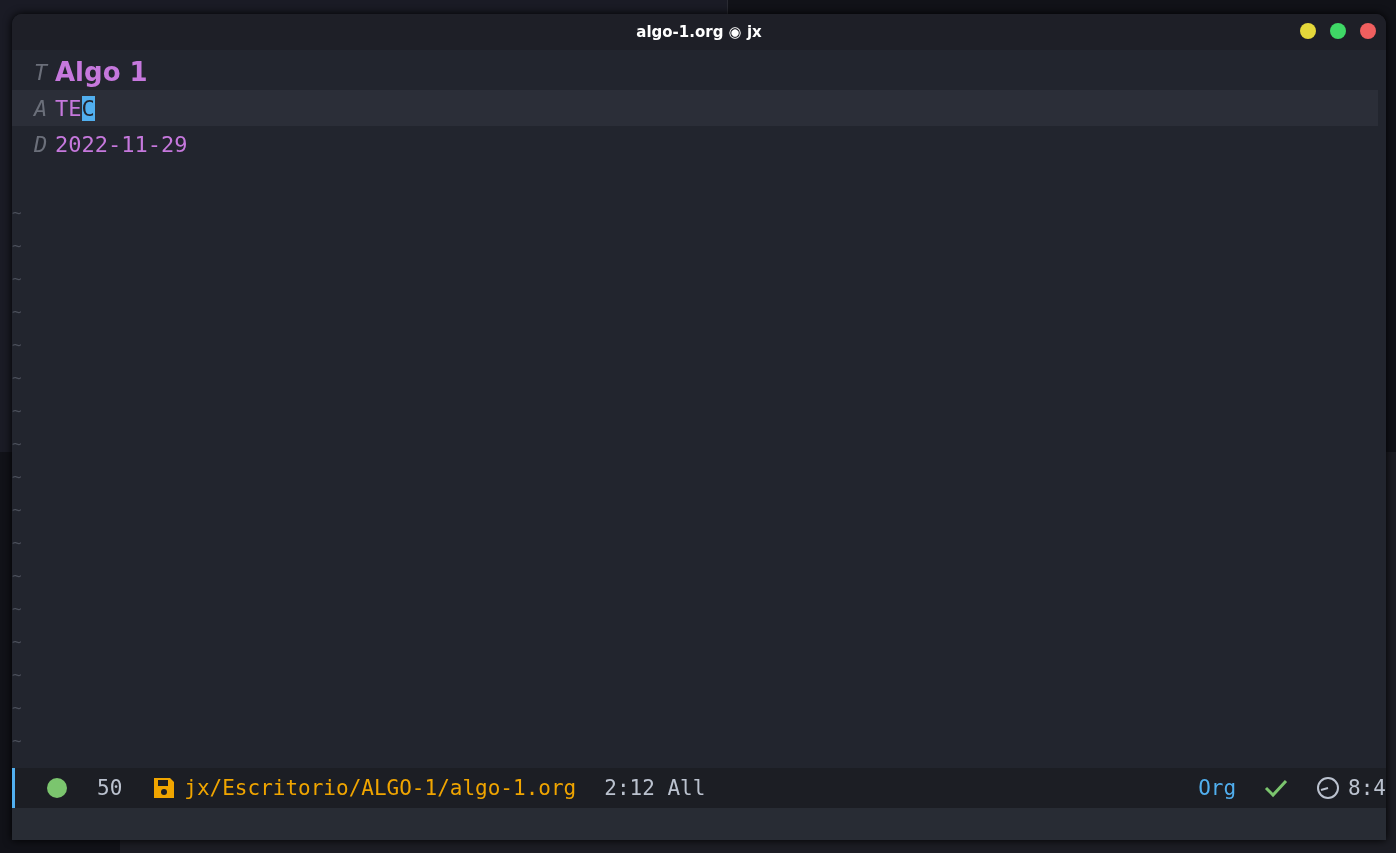 Image resolution: width=1396 pixels, height=853 pixels. I want to click on document-title: Algo 1, so click(101, 72).